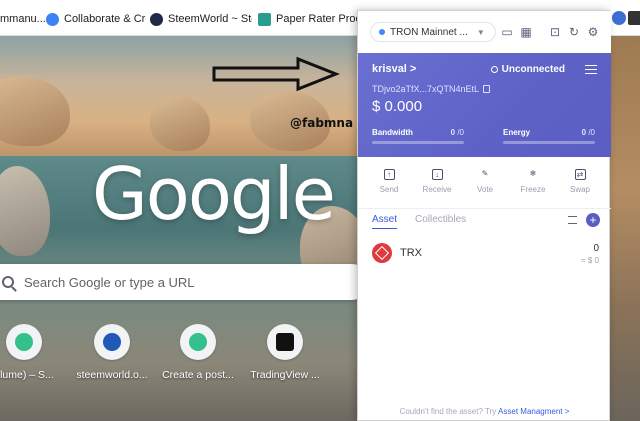 The image size is (640, 421). I want to click on token-amount: 0, so click(596, 248).